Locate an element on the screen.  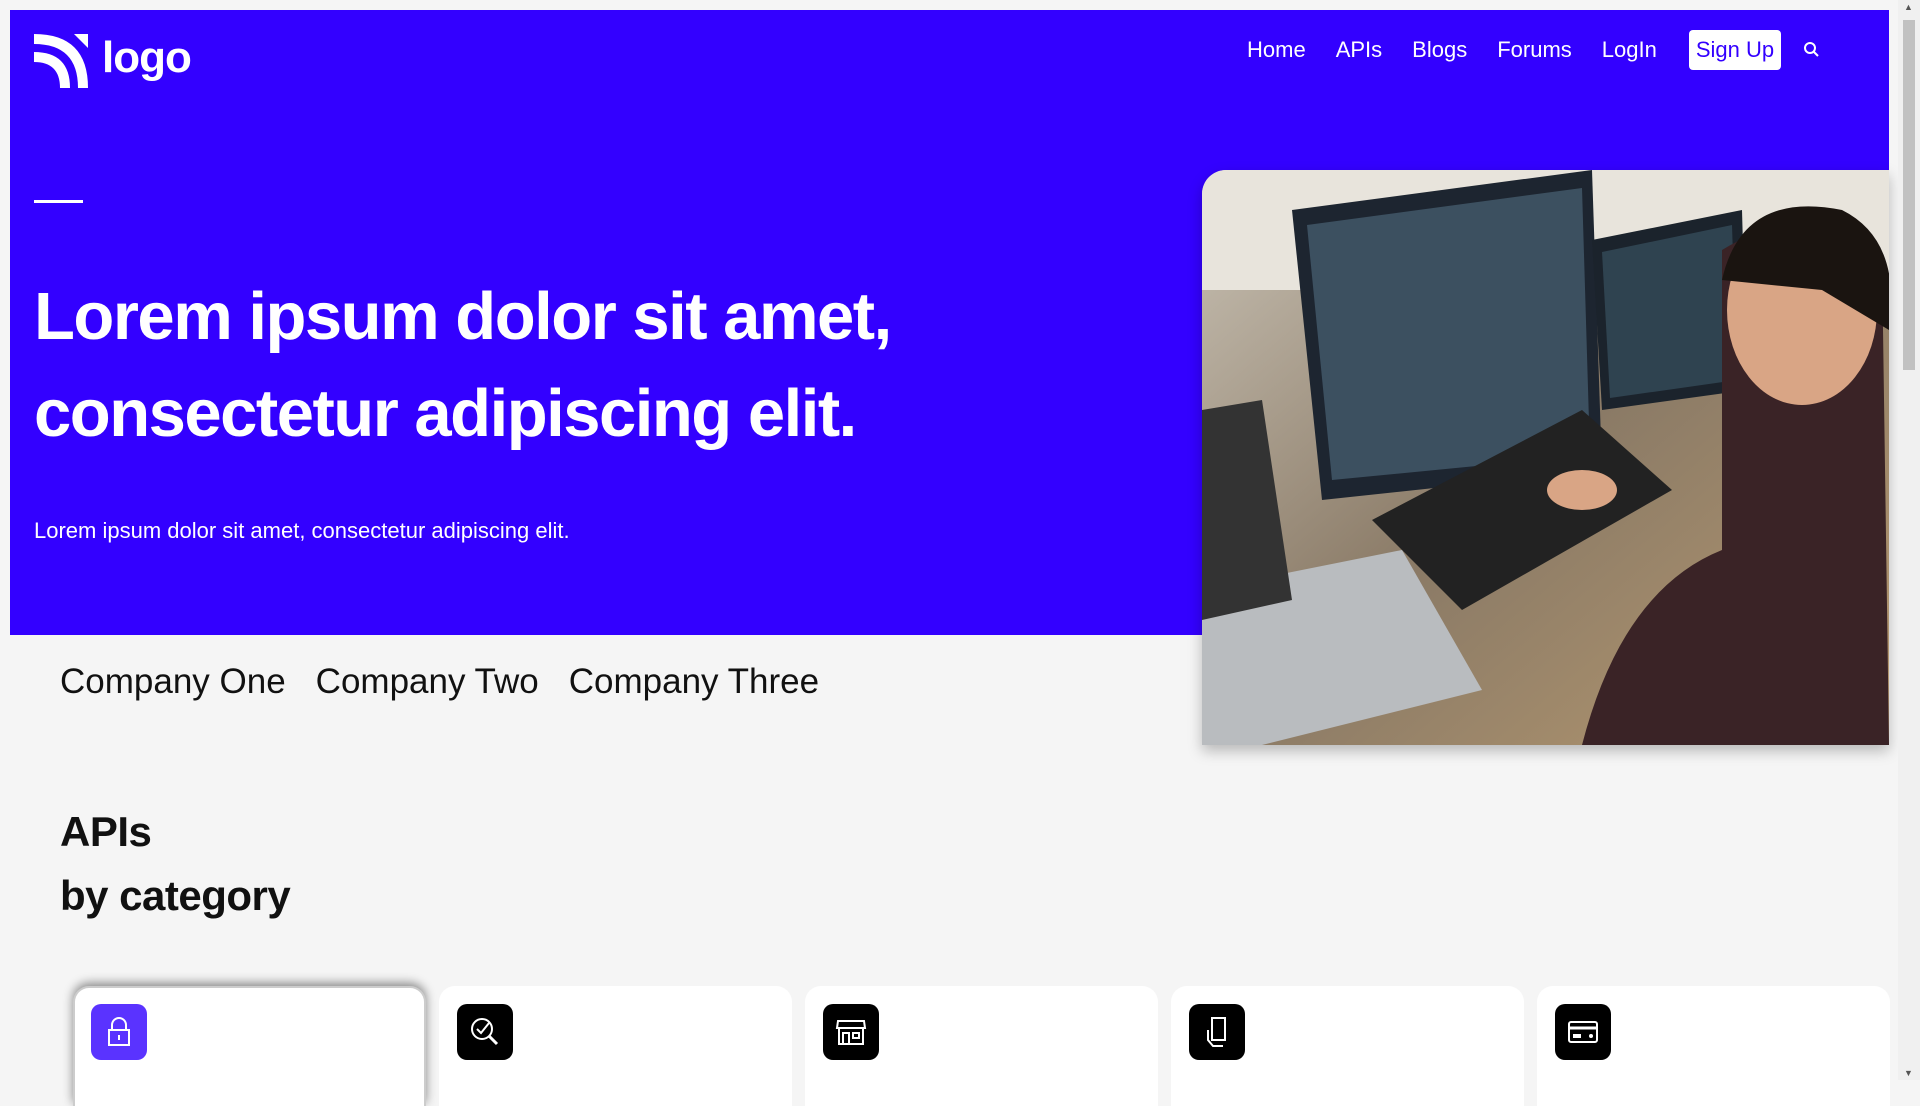
signup-button: Sign Up is located at coordinates (1735, 50).